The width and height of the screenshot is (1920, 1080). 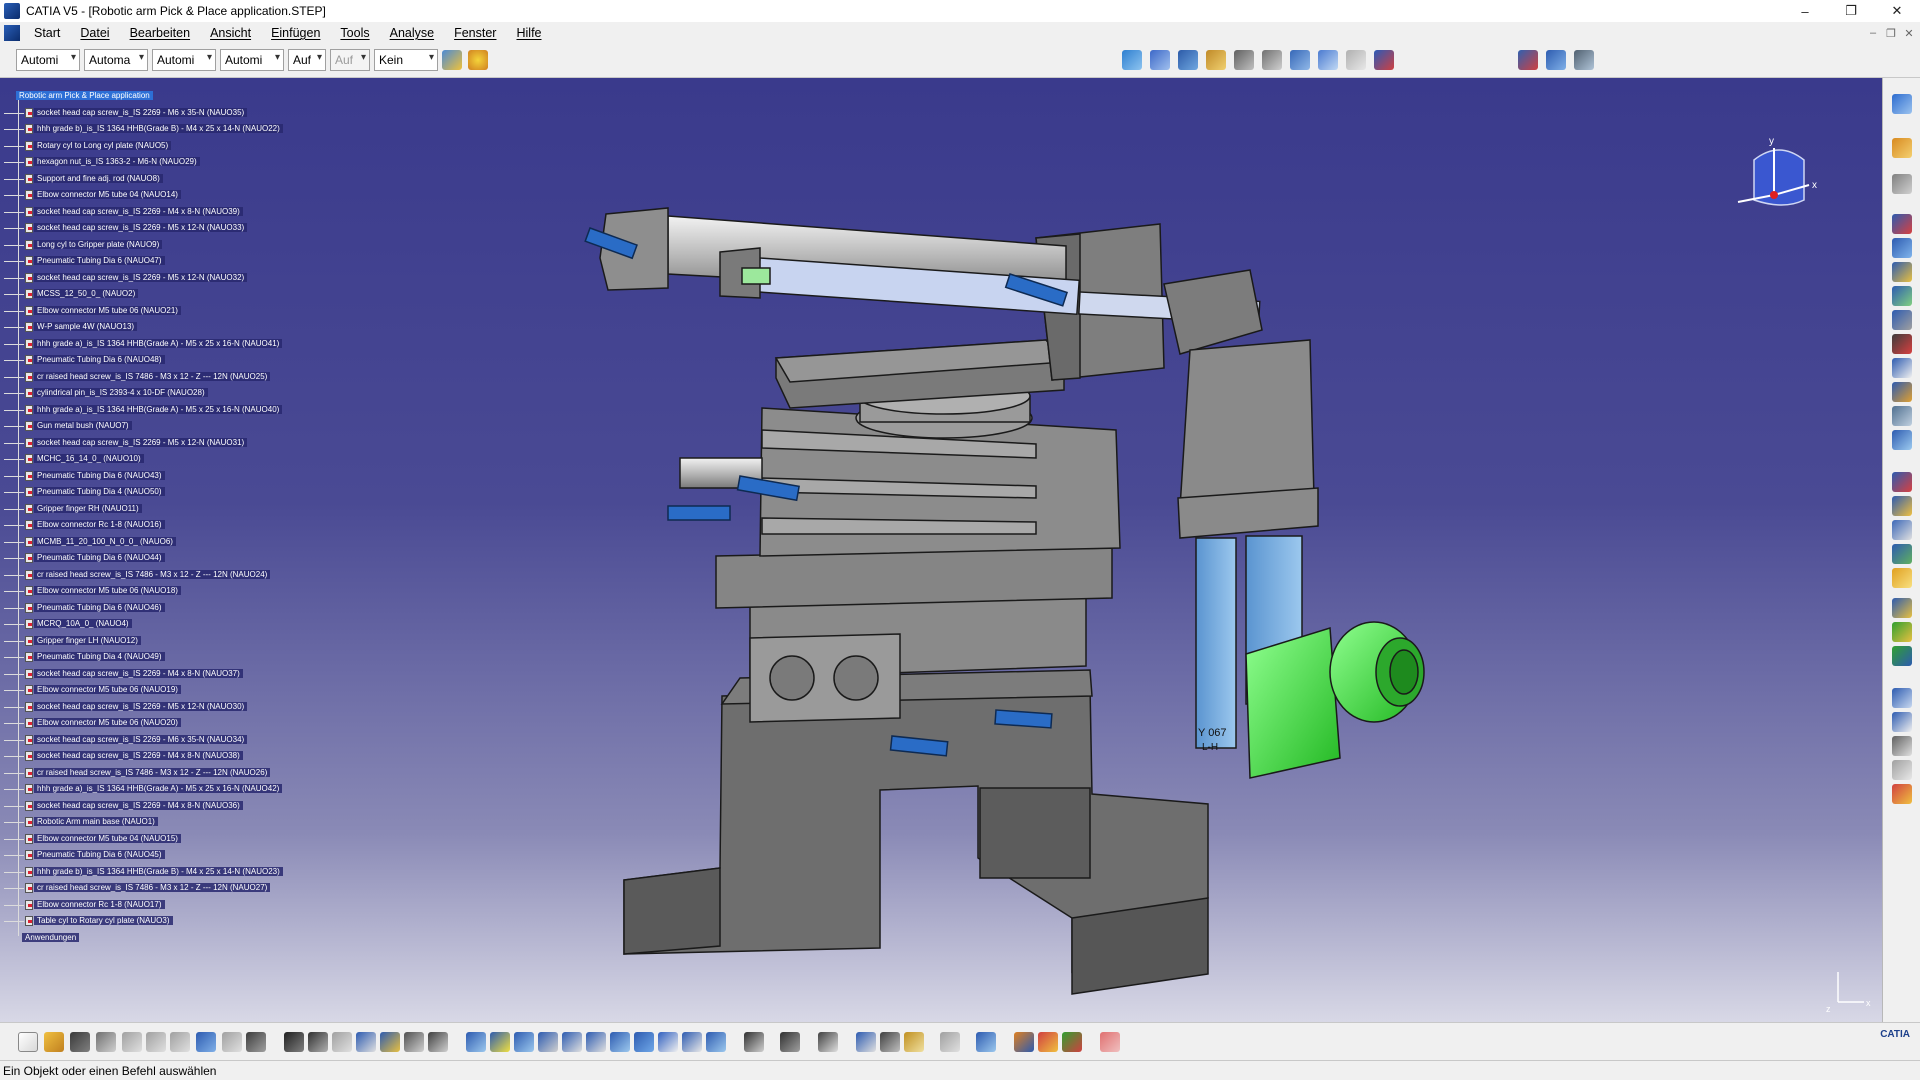 I want to click on clash-icon, so click(x=1902, y=554).